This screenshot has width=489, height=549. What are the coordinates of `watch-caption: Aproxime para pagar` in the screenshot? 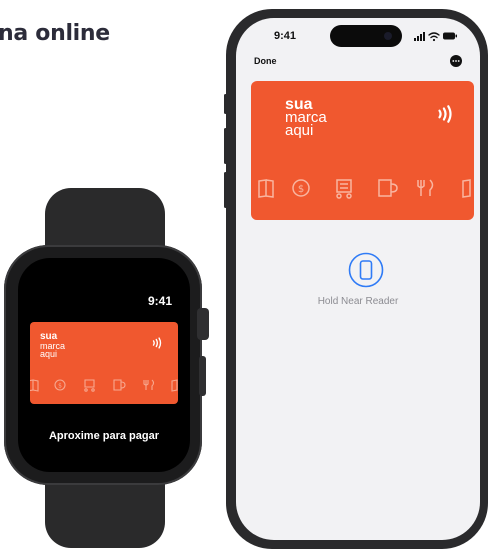 It's located at (104, 436).